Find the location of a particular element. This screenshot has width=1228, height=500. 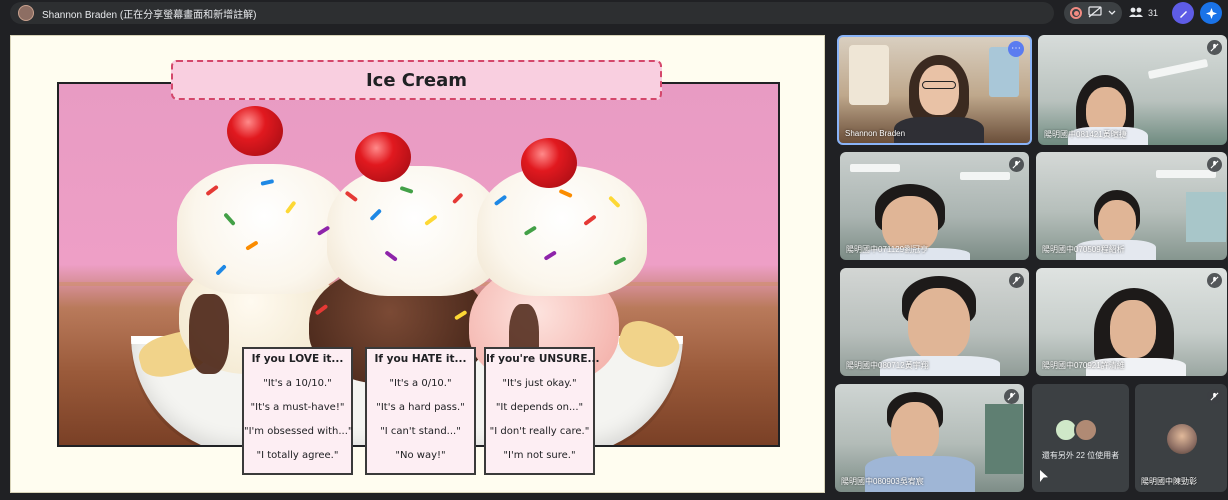

slide-title: Ice Cream is located at coordinates (416, 80).